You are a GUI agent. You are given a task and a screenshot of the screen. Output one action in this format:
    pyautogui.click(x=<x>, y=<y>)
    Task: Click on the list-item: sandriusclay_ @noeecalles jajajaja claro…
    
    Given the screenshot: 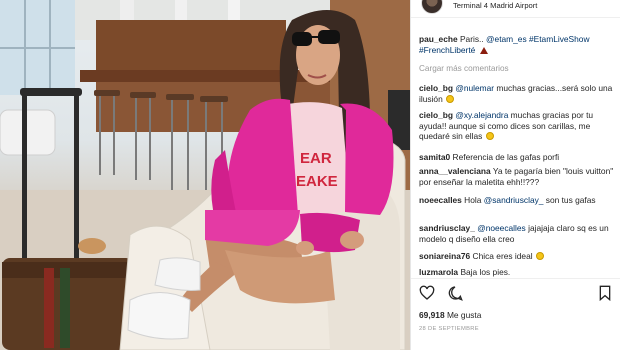 What is the action you would take?
    pyautogui.click(x=517, y=233)
    